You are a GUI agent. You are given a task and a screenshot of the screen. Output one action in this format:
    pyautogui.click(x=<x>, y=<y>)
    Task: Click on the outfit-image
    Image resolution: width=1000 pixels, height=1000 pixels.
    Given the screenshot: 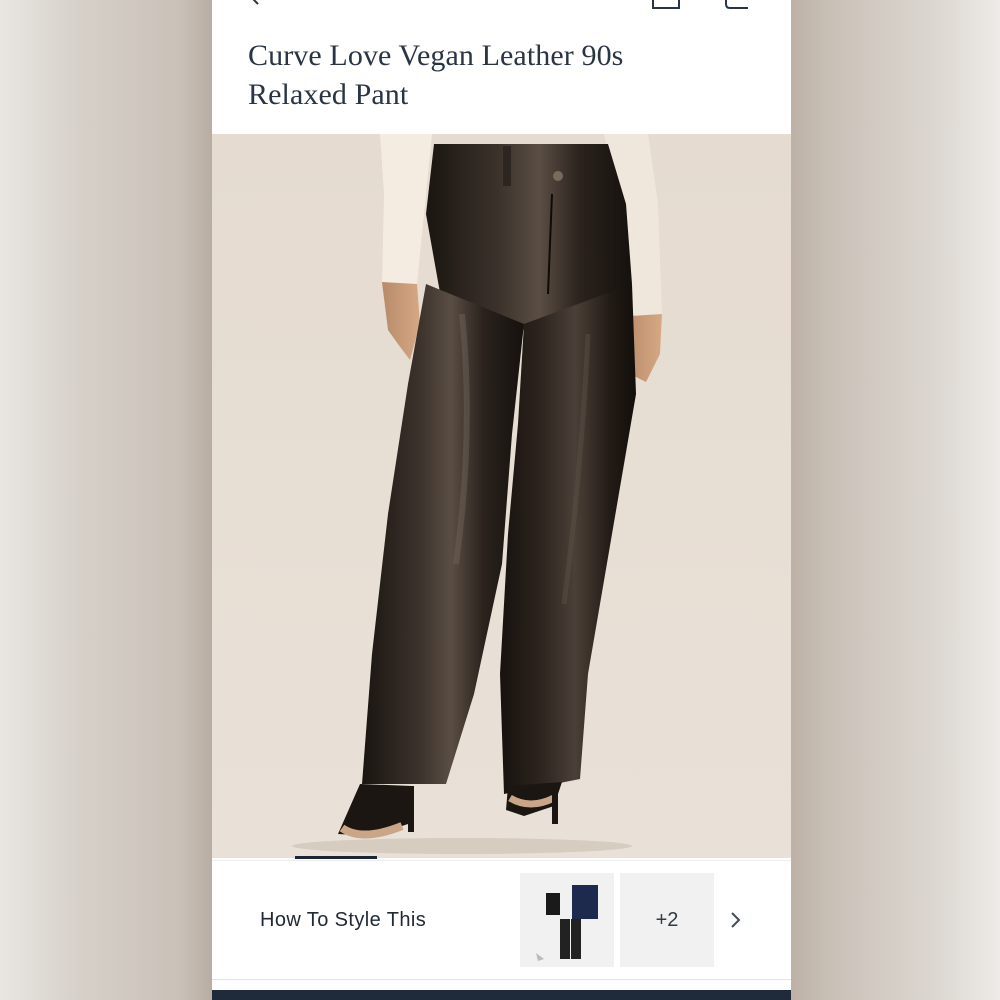 What is the action you would take?
    pyautogui.click(x=567, y=923)
    